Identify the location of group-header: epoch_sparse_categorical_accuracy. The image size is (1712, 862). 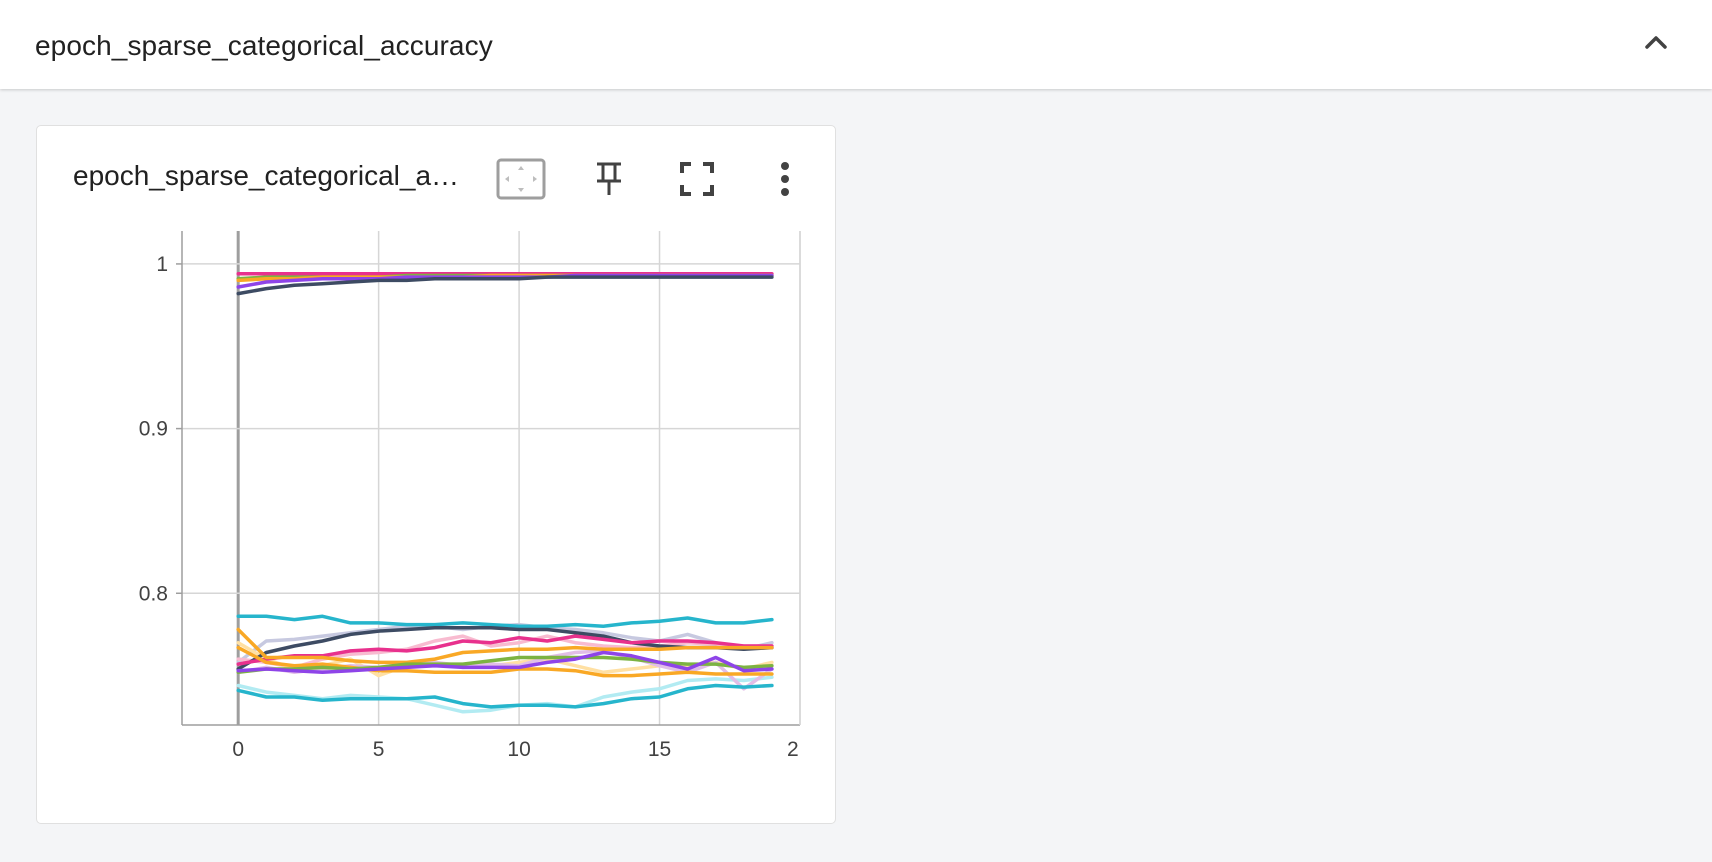
(856, 44).